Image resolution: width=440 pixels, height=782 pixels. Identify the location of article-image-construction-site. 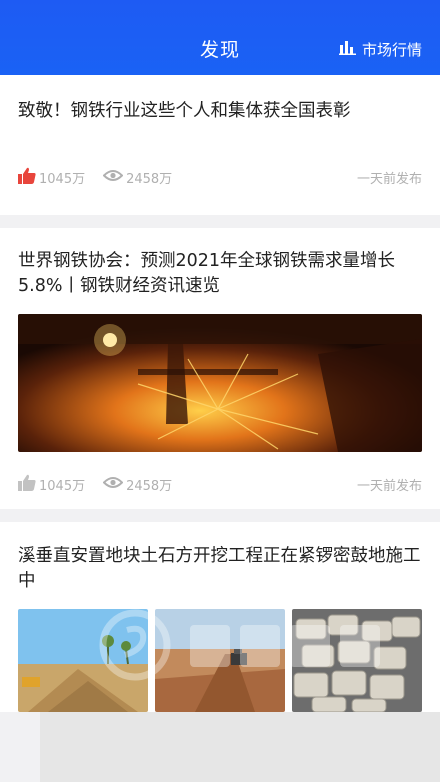
(83, 660).